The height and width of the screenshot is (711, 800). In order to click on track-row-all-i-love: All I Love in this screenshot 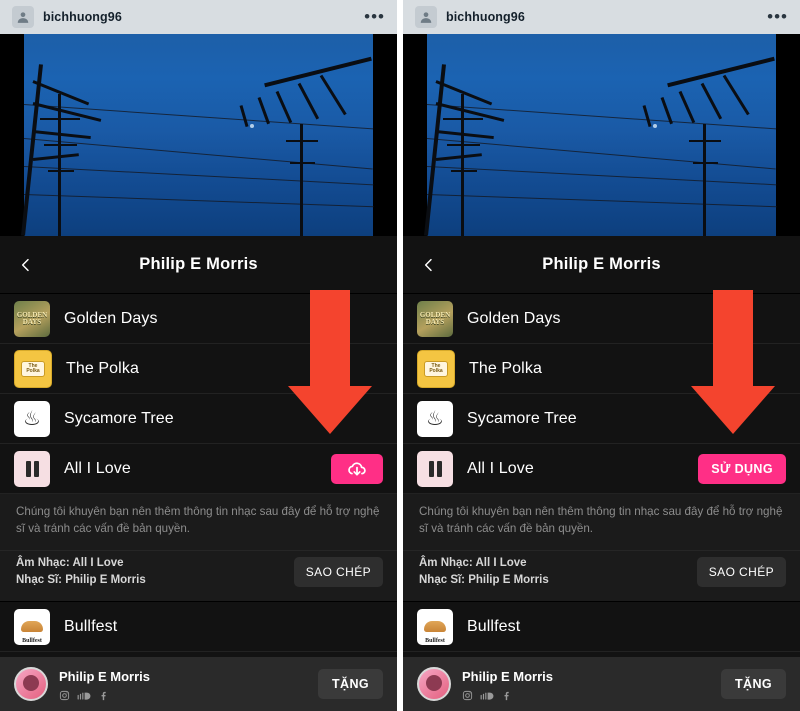, I will do `click(198, 469)`.